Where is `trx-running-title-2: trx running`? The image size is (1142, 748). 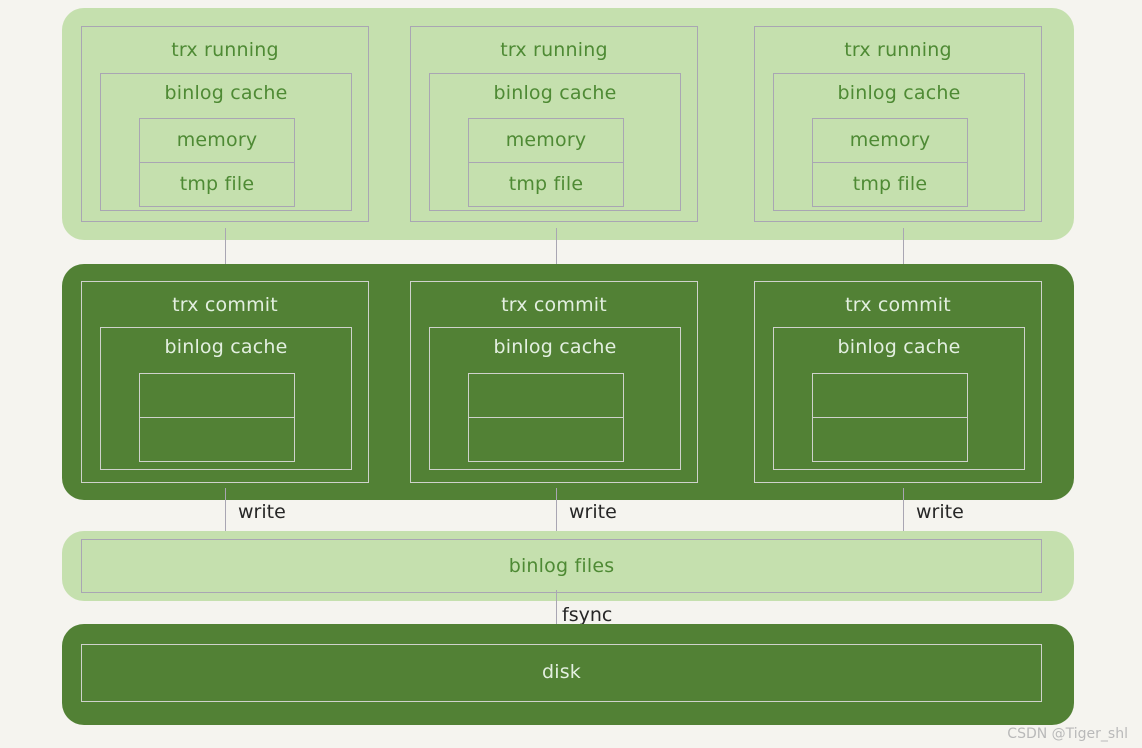 trx-running-title-2: trx running is located at coordinates (554, 50).